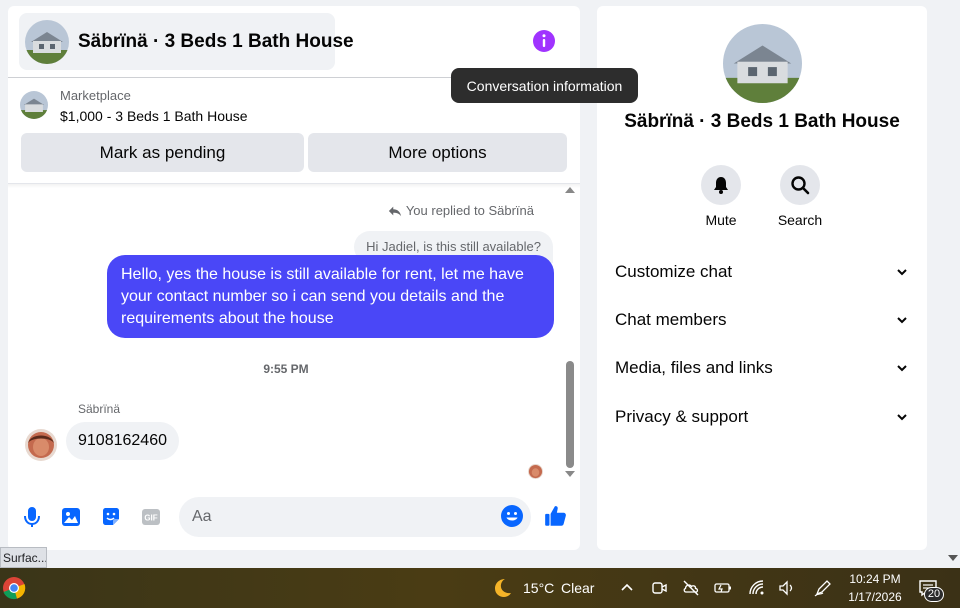 Image resolution: width=960 pixels, height=608 pixels. Describe the element at coordinates (723, 588) in the screenshot. I see `battery-icon` at that location.